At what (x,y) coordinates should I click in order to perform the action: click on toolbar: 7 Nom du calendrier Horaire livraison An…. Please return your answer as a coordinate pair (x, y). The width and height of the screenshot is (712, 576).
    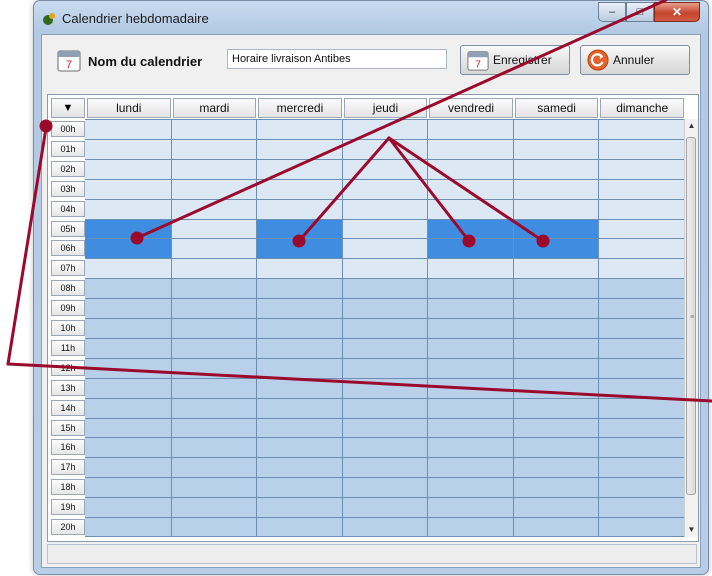
    Looking at the image, I should click on (371, 63).